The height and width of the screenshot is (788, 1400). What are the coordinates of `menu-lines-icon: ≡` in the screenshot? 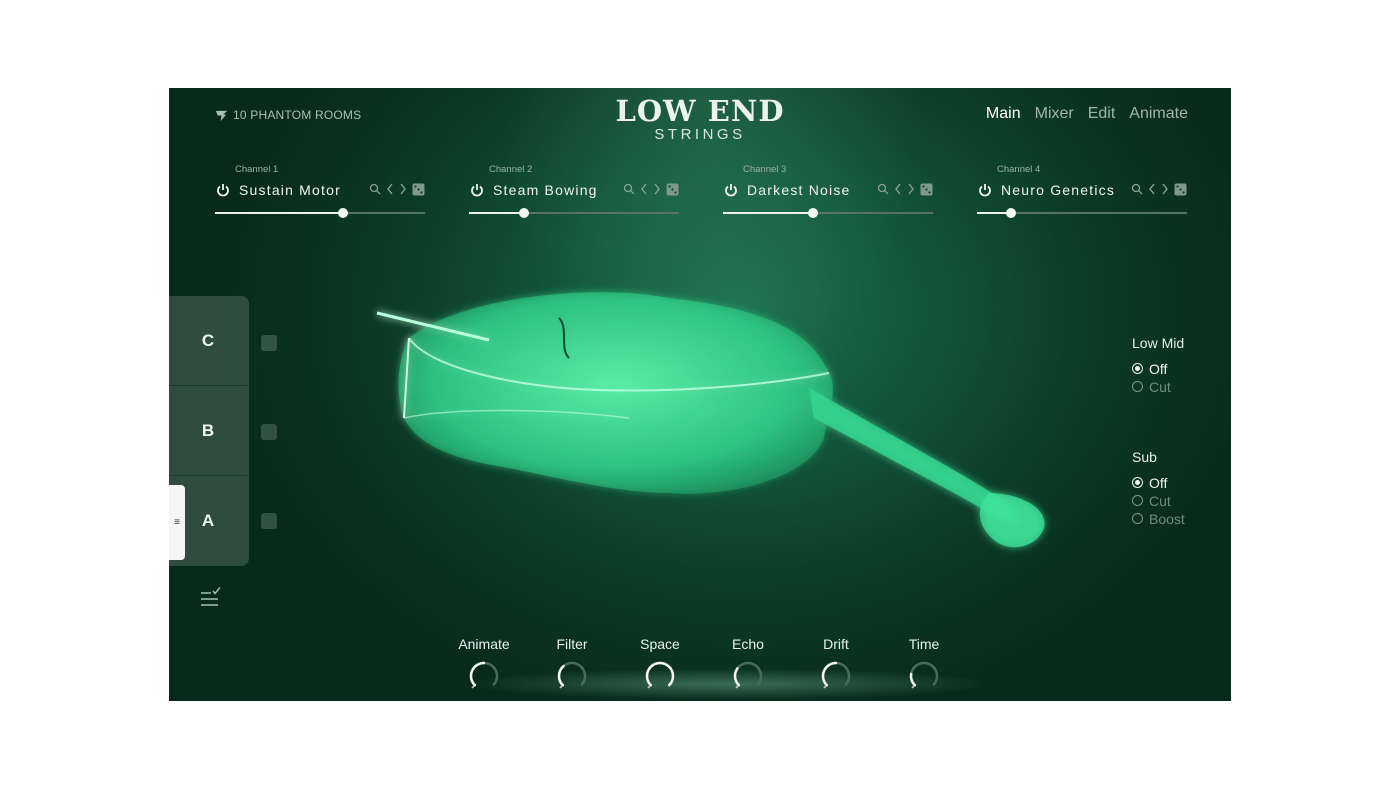 It's located at (177, 522).